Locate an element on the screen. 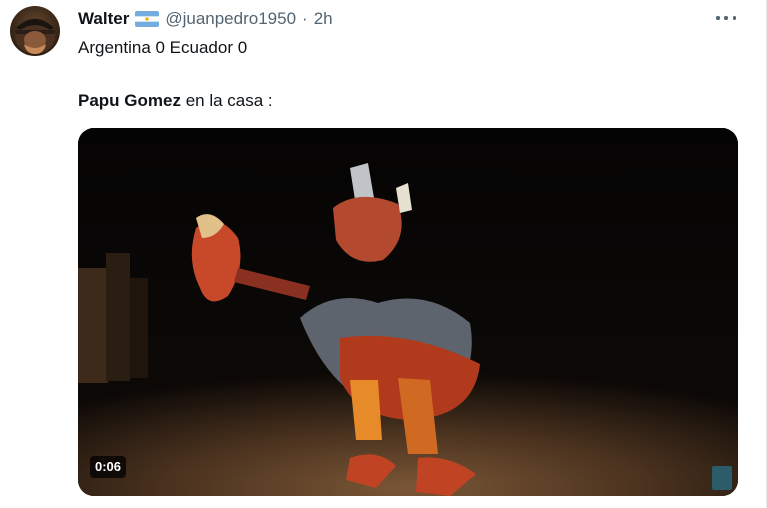 The width and height of the screenshot is (767, 508). tweet-text-rest: en la casa : is located at coordinates (226, 100).